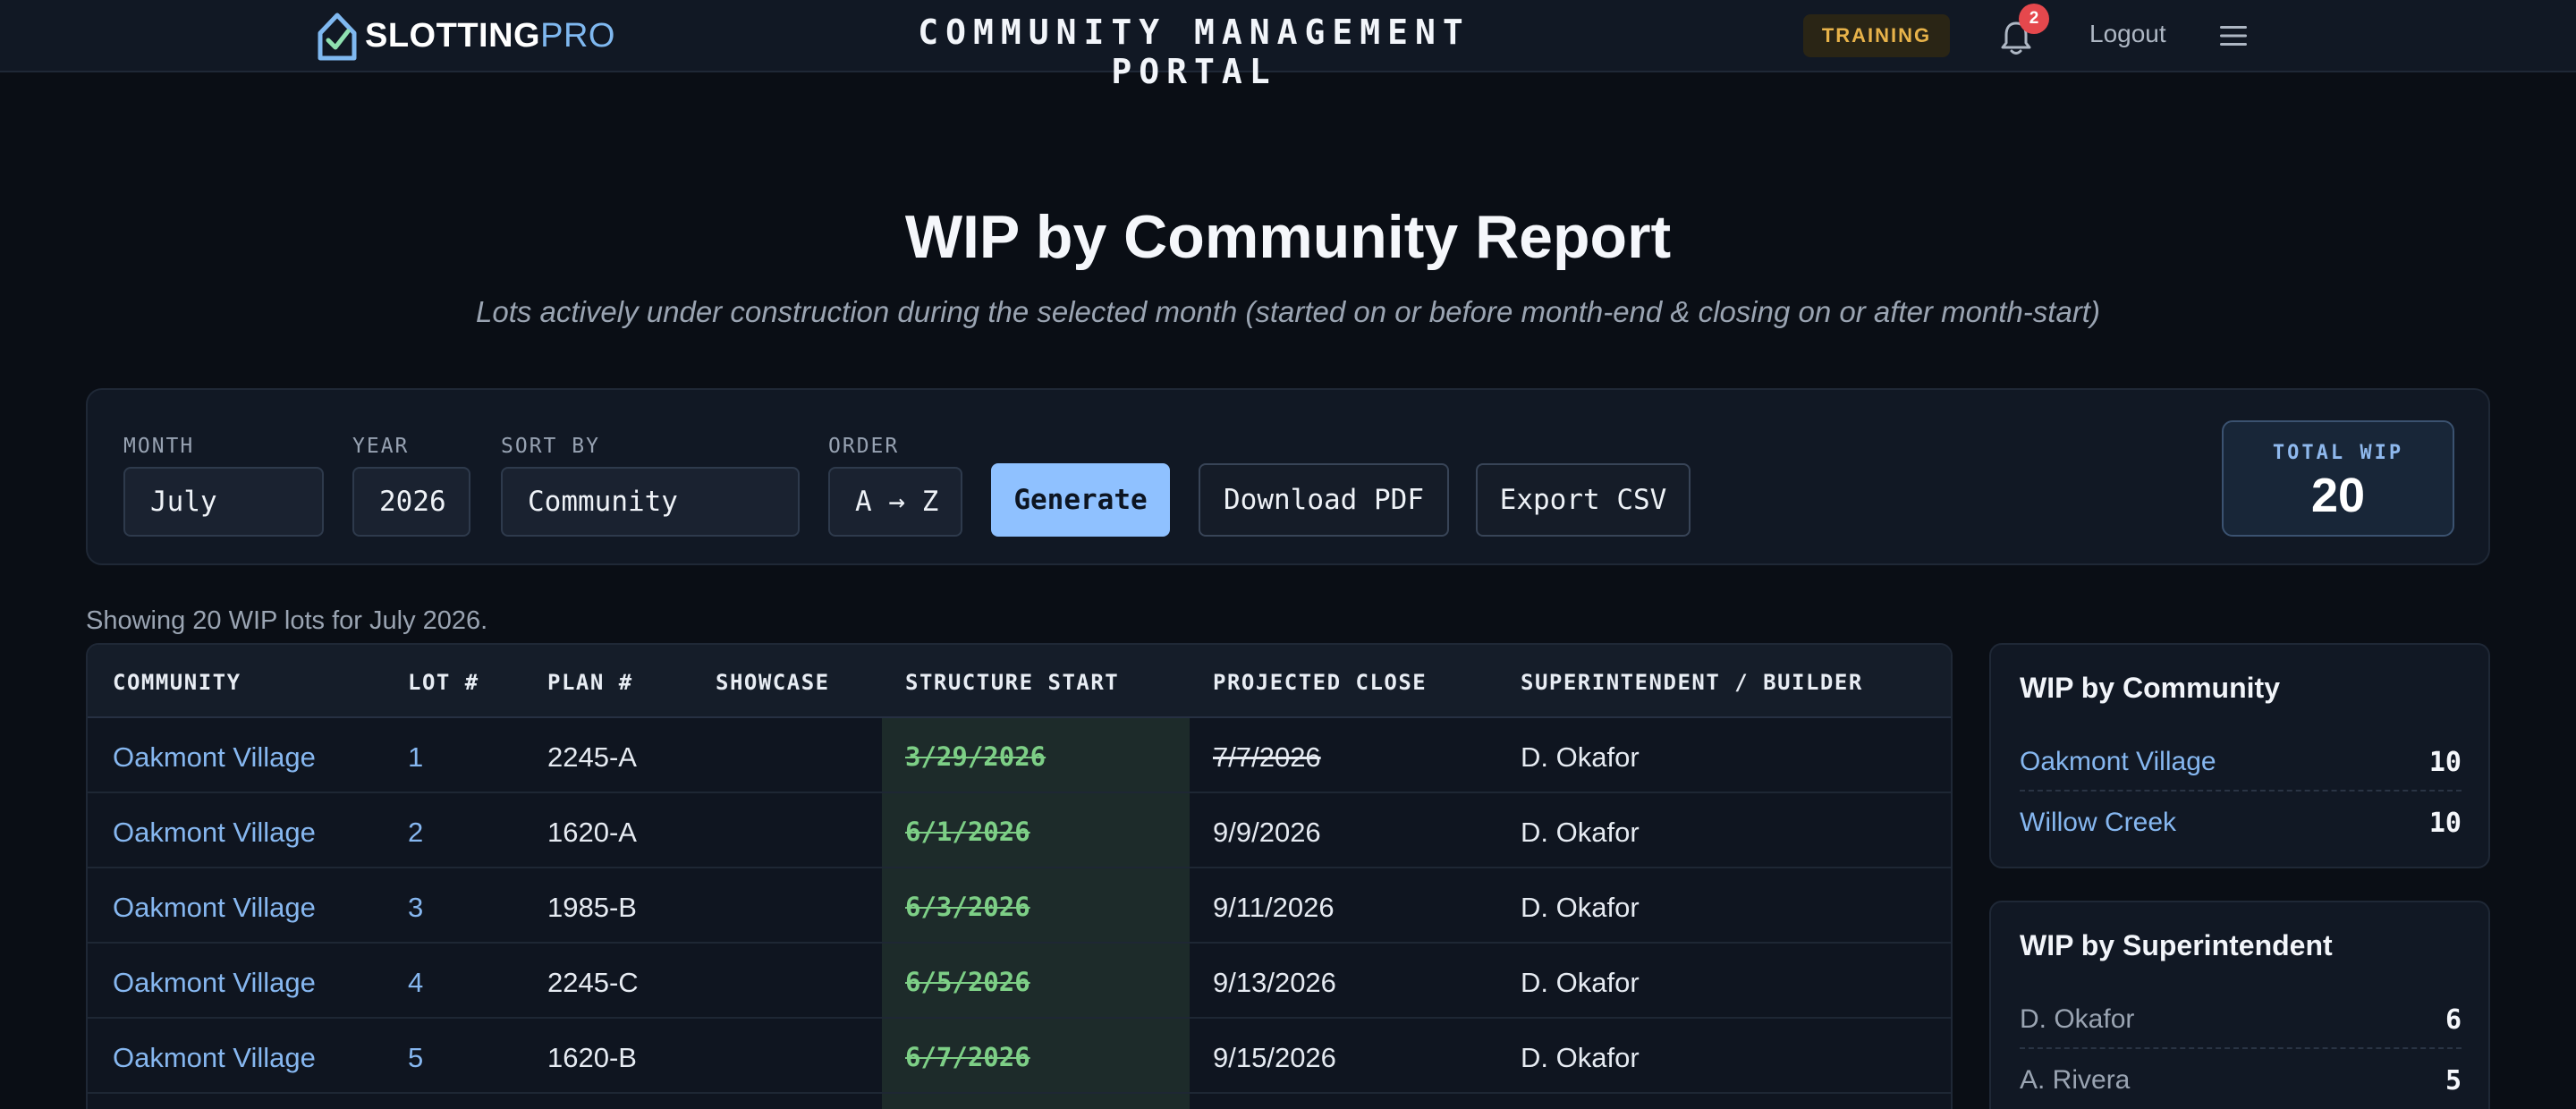  Describe the element at coordinates (1274, 1058) in the screenshot. I see `cell-projected-close: 9/15/2026` at that location.